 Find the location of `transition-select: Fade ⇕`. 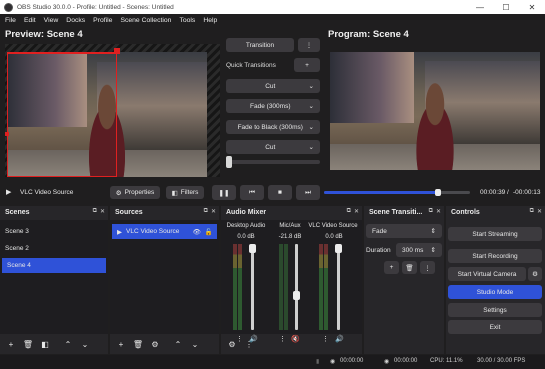

transition-select: Fade ⇕ is located at coordinates (404, 231).